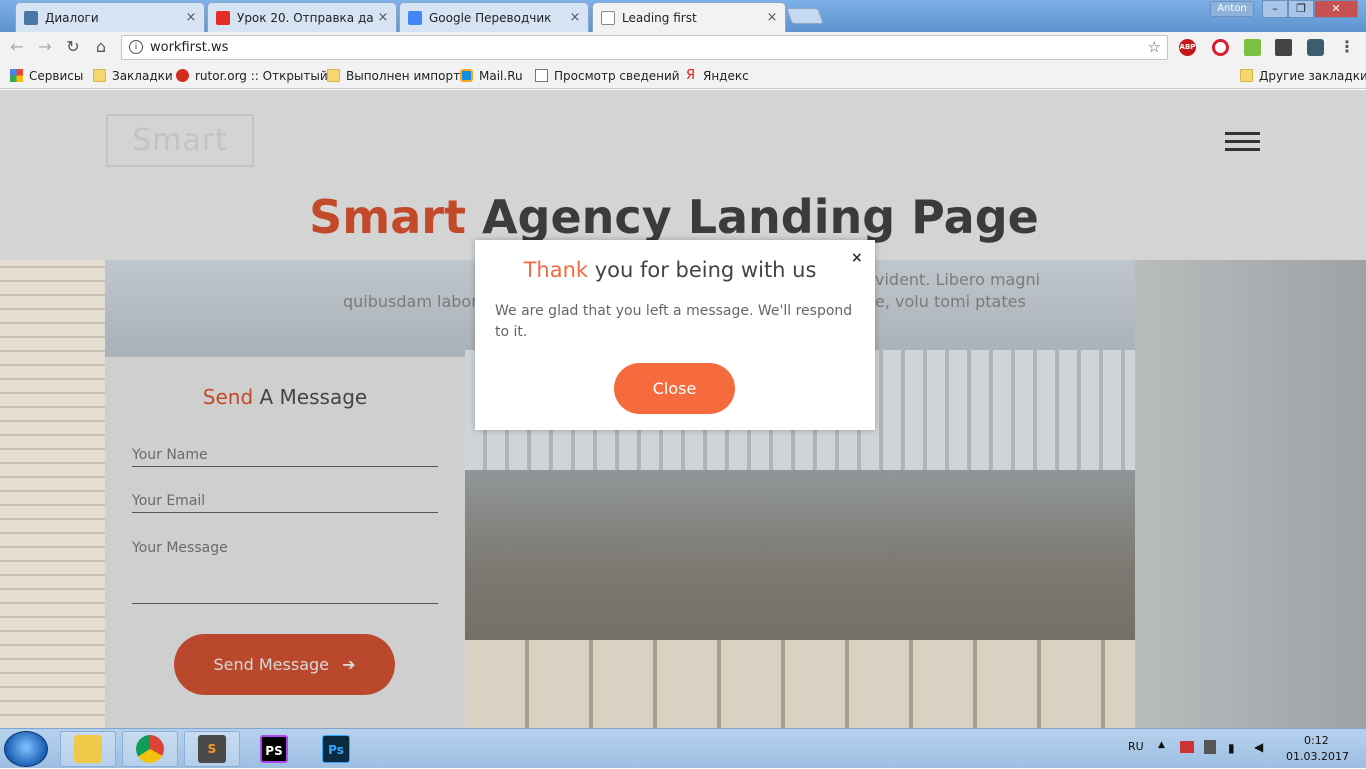  I want to click on bookmark-services: Сервисы, so click(46, 75).